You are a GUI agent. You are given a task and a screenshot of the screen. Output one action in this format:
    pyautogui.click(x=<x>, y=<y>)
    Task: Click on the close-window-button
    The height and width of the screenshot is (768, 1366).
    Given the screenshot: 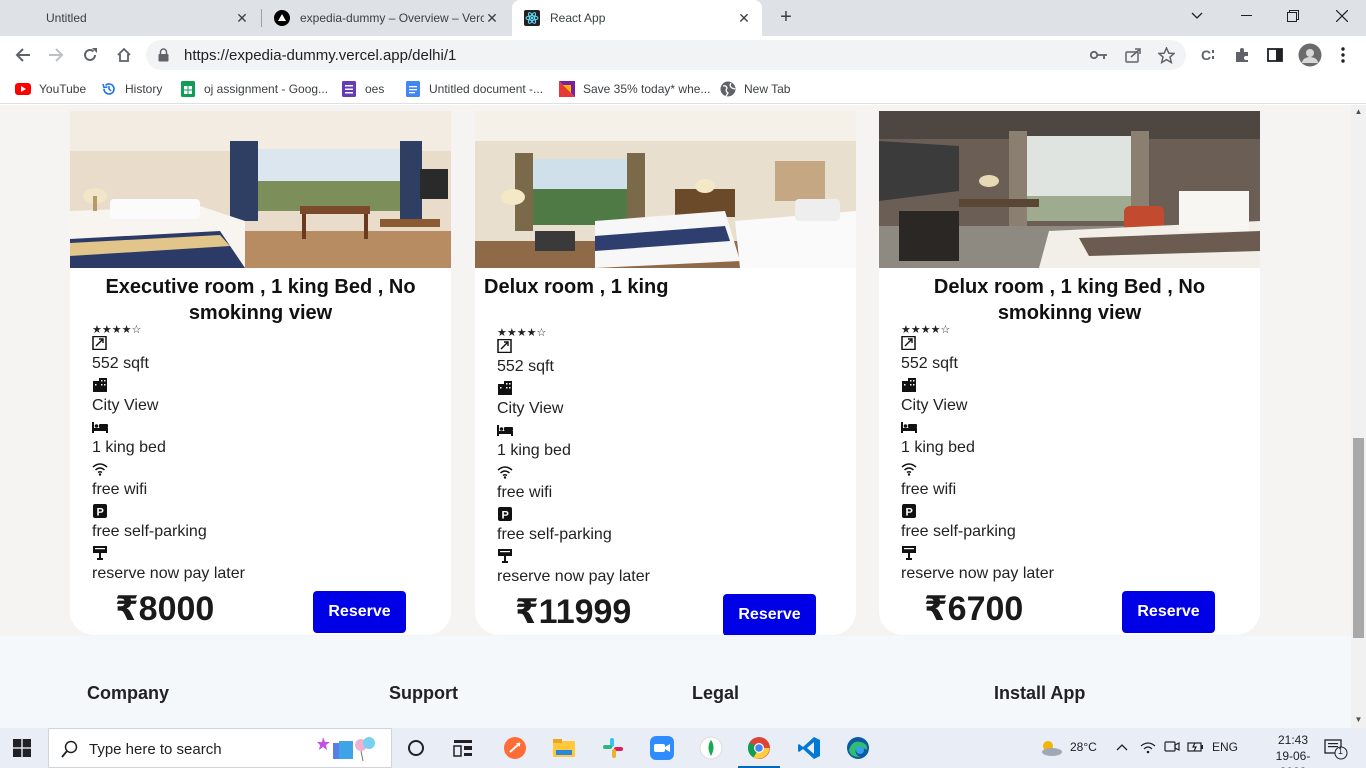 What is the action you would take?
    pyautogui.click(x=1342, y=16)
    